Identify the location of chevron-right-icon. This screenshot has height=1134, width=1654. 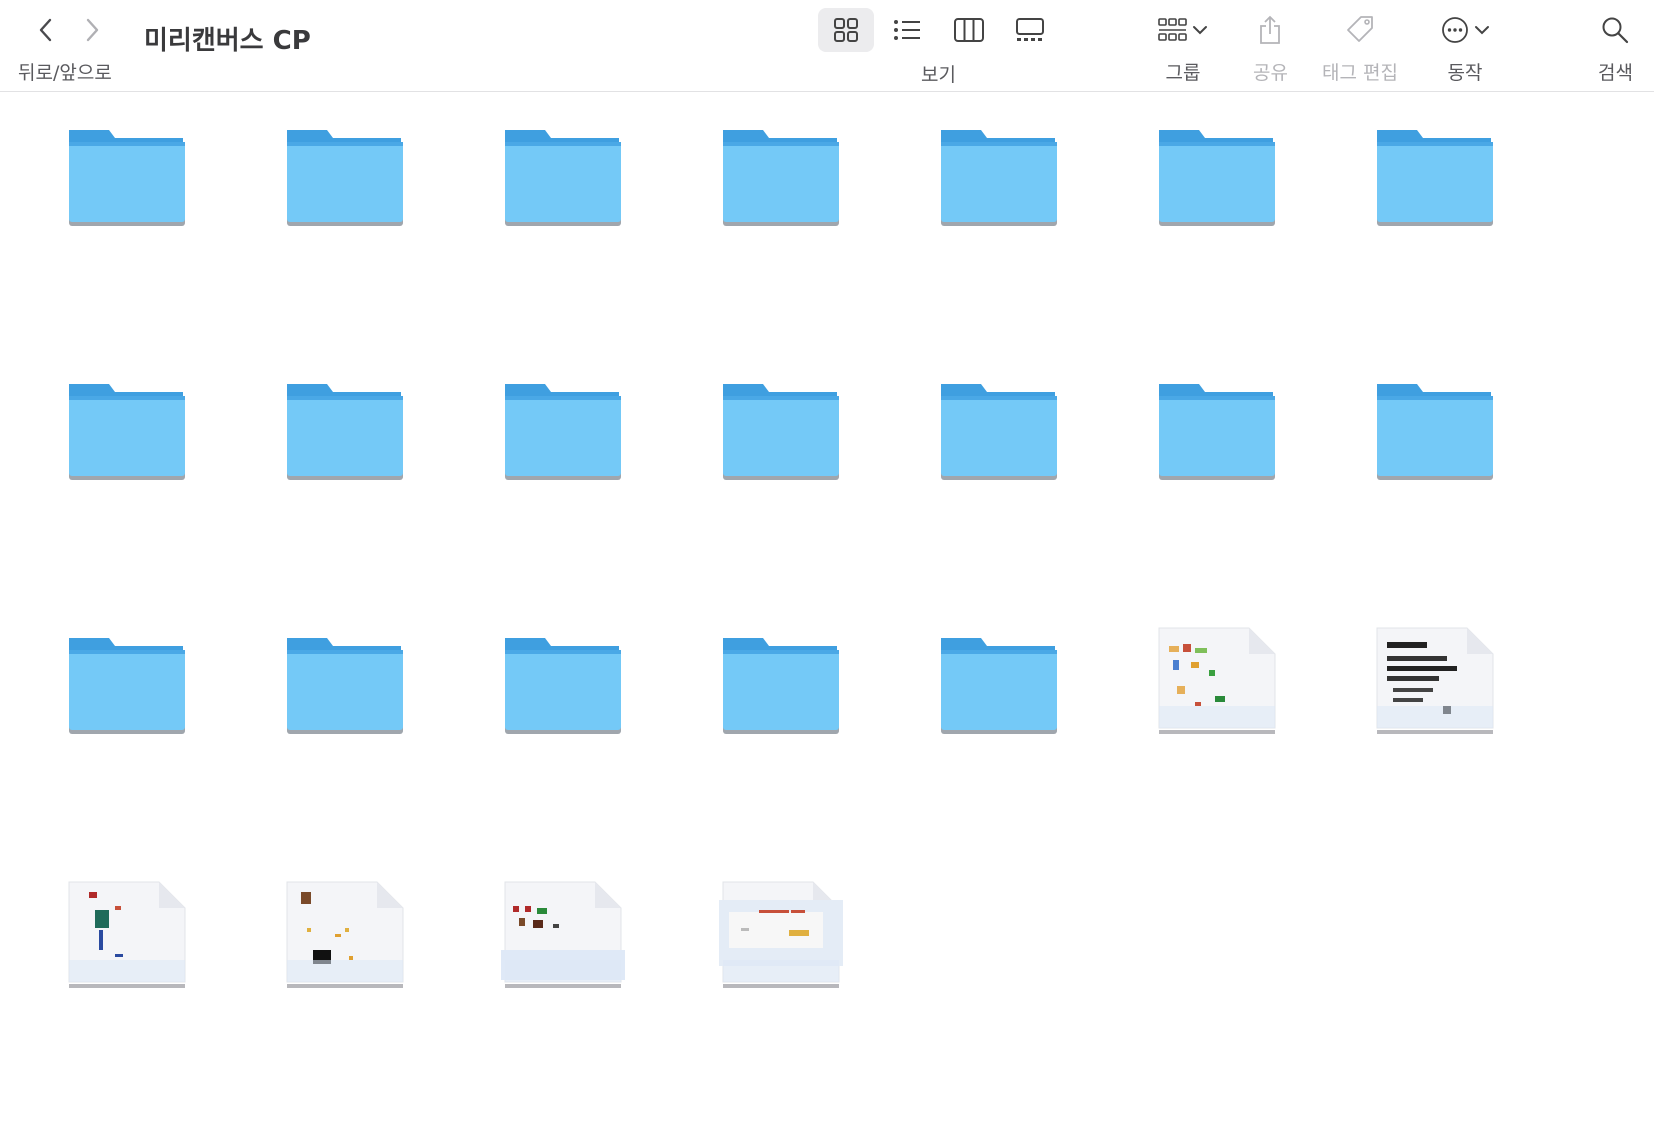
(92, 30).